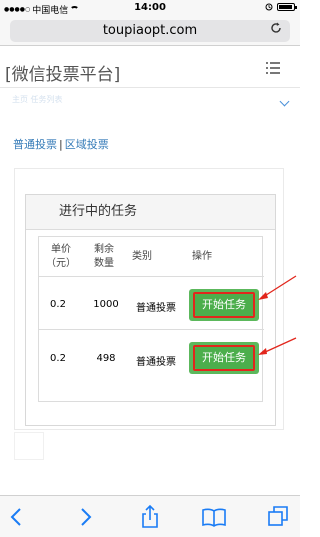 This screenshot has width=320, height=537. I want to click on bookmarks-icon, so click(214, 517).